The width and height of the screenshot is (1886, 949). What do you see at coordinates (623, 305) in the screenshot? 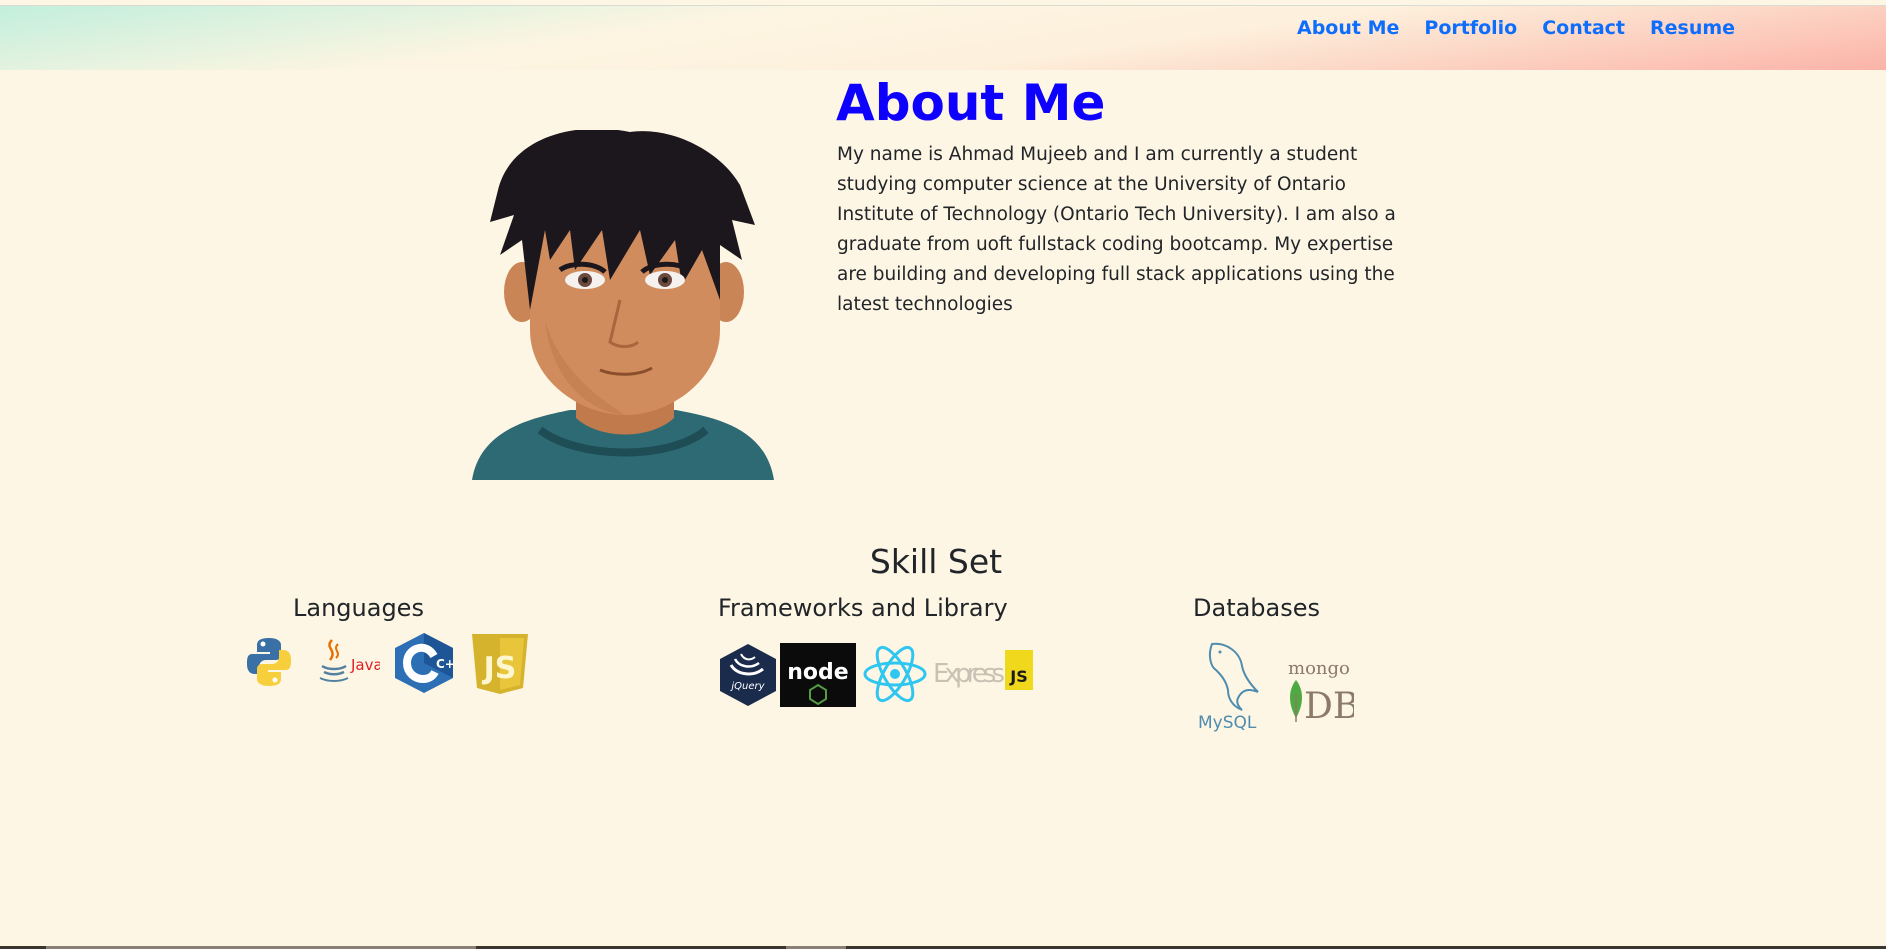
I see `avatar` at bounding box center [623, 305].